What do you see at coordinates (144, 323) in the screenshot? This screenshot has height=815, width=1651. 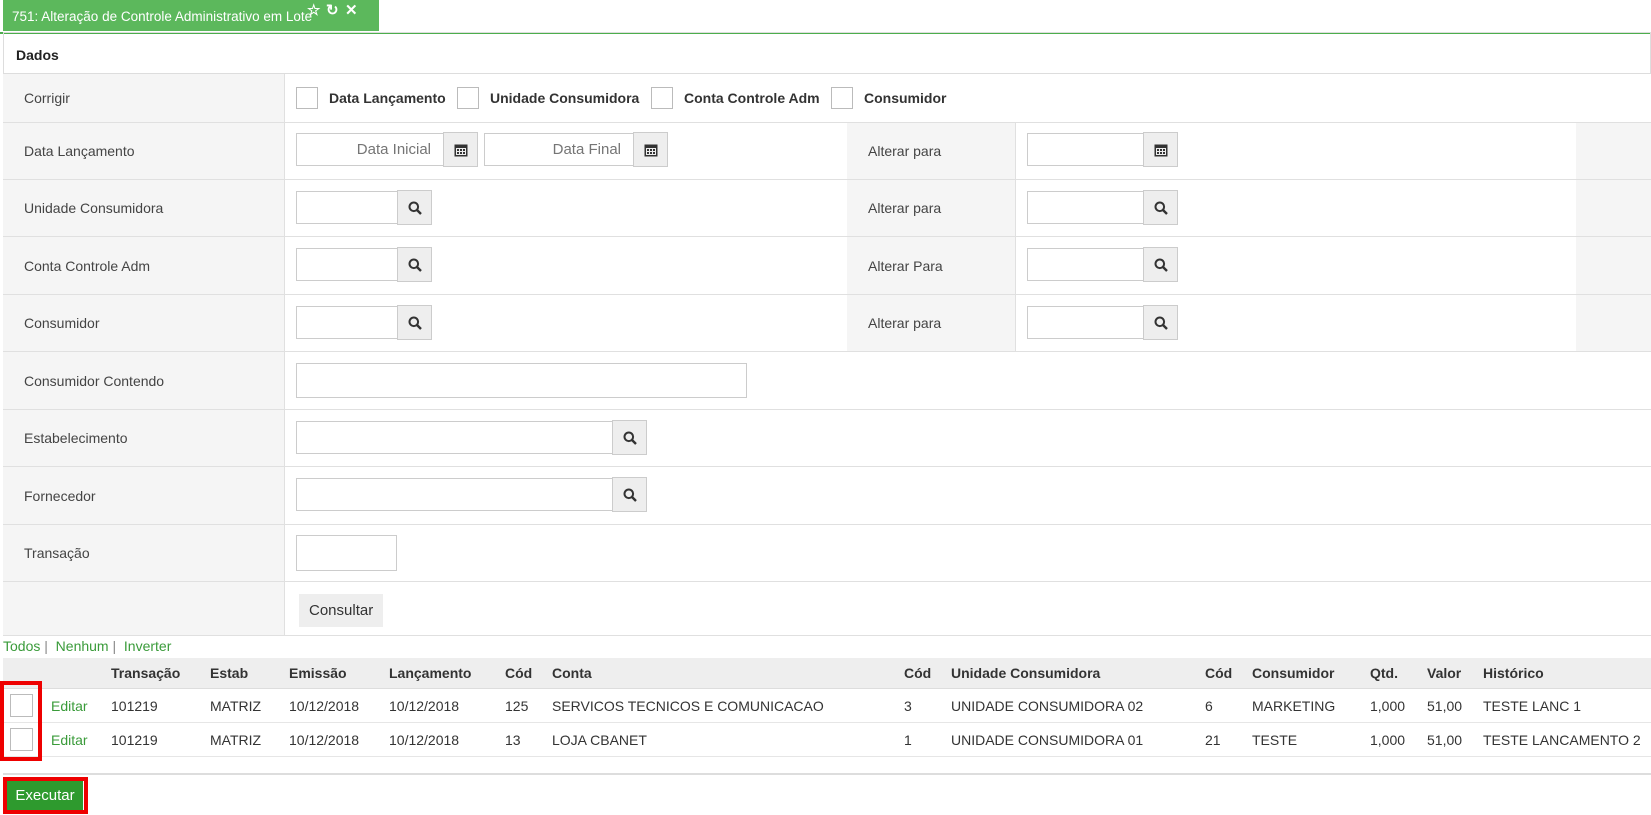 I see `label-consumidor: Consumidor` at bounding box center [144, 323].